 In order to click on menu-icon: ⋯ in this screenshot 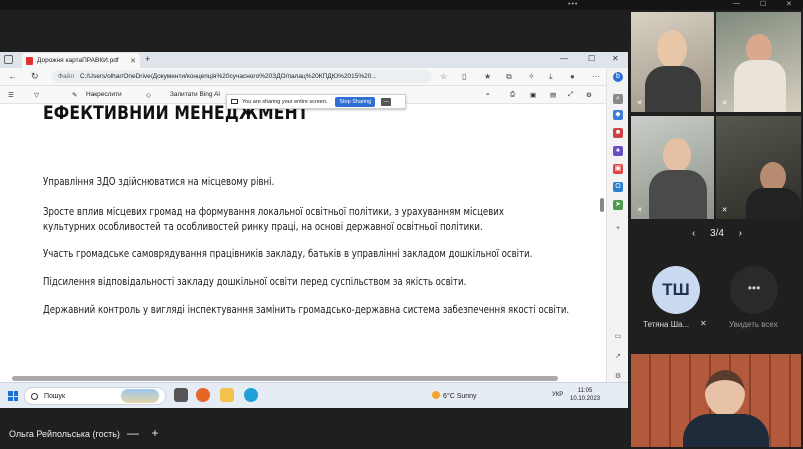, I will do `click(596, 76)`.